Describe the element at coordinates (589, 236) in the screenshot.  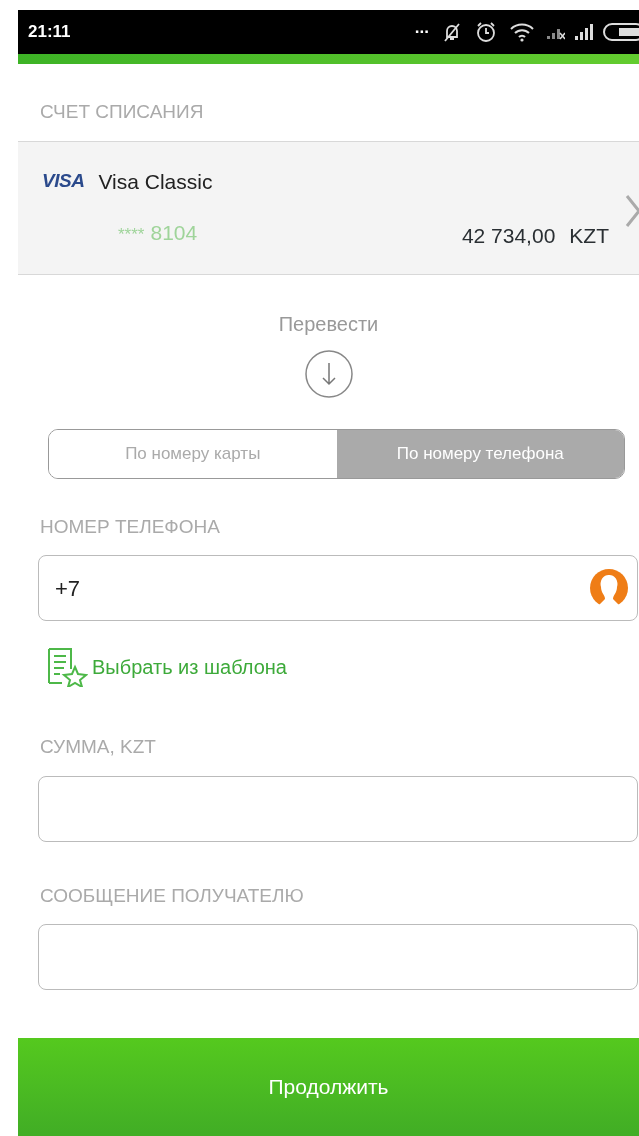
I see `currency: KZT` at that location.